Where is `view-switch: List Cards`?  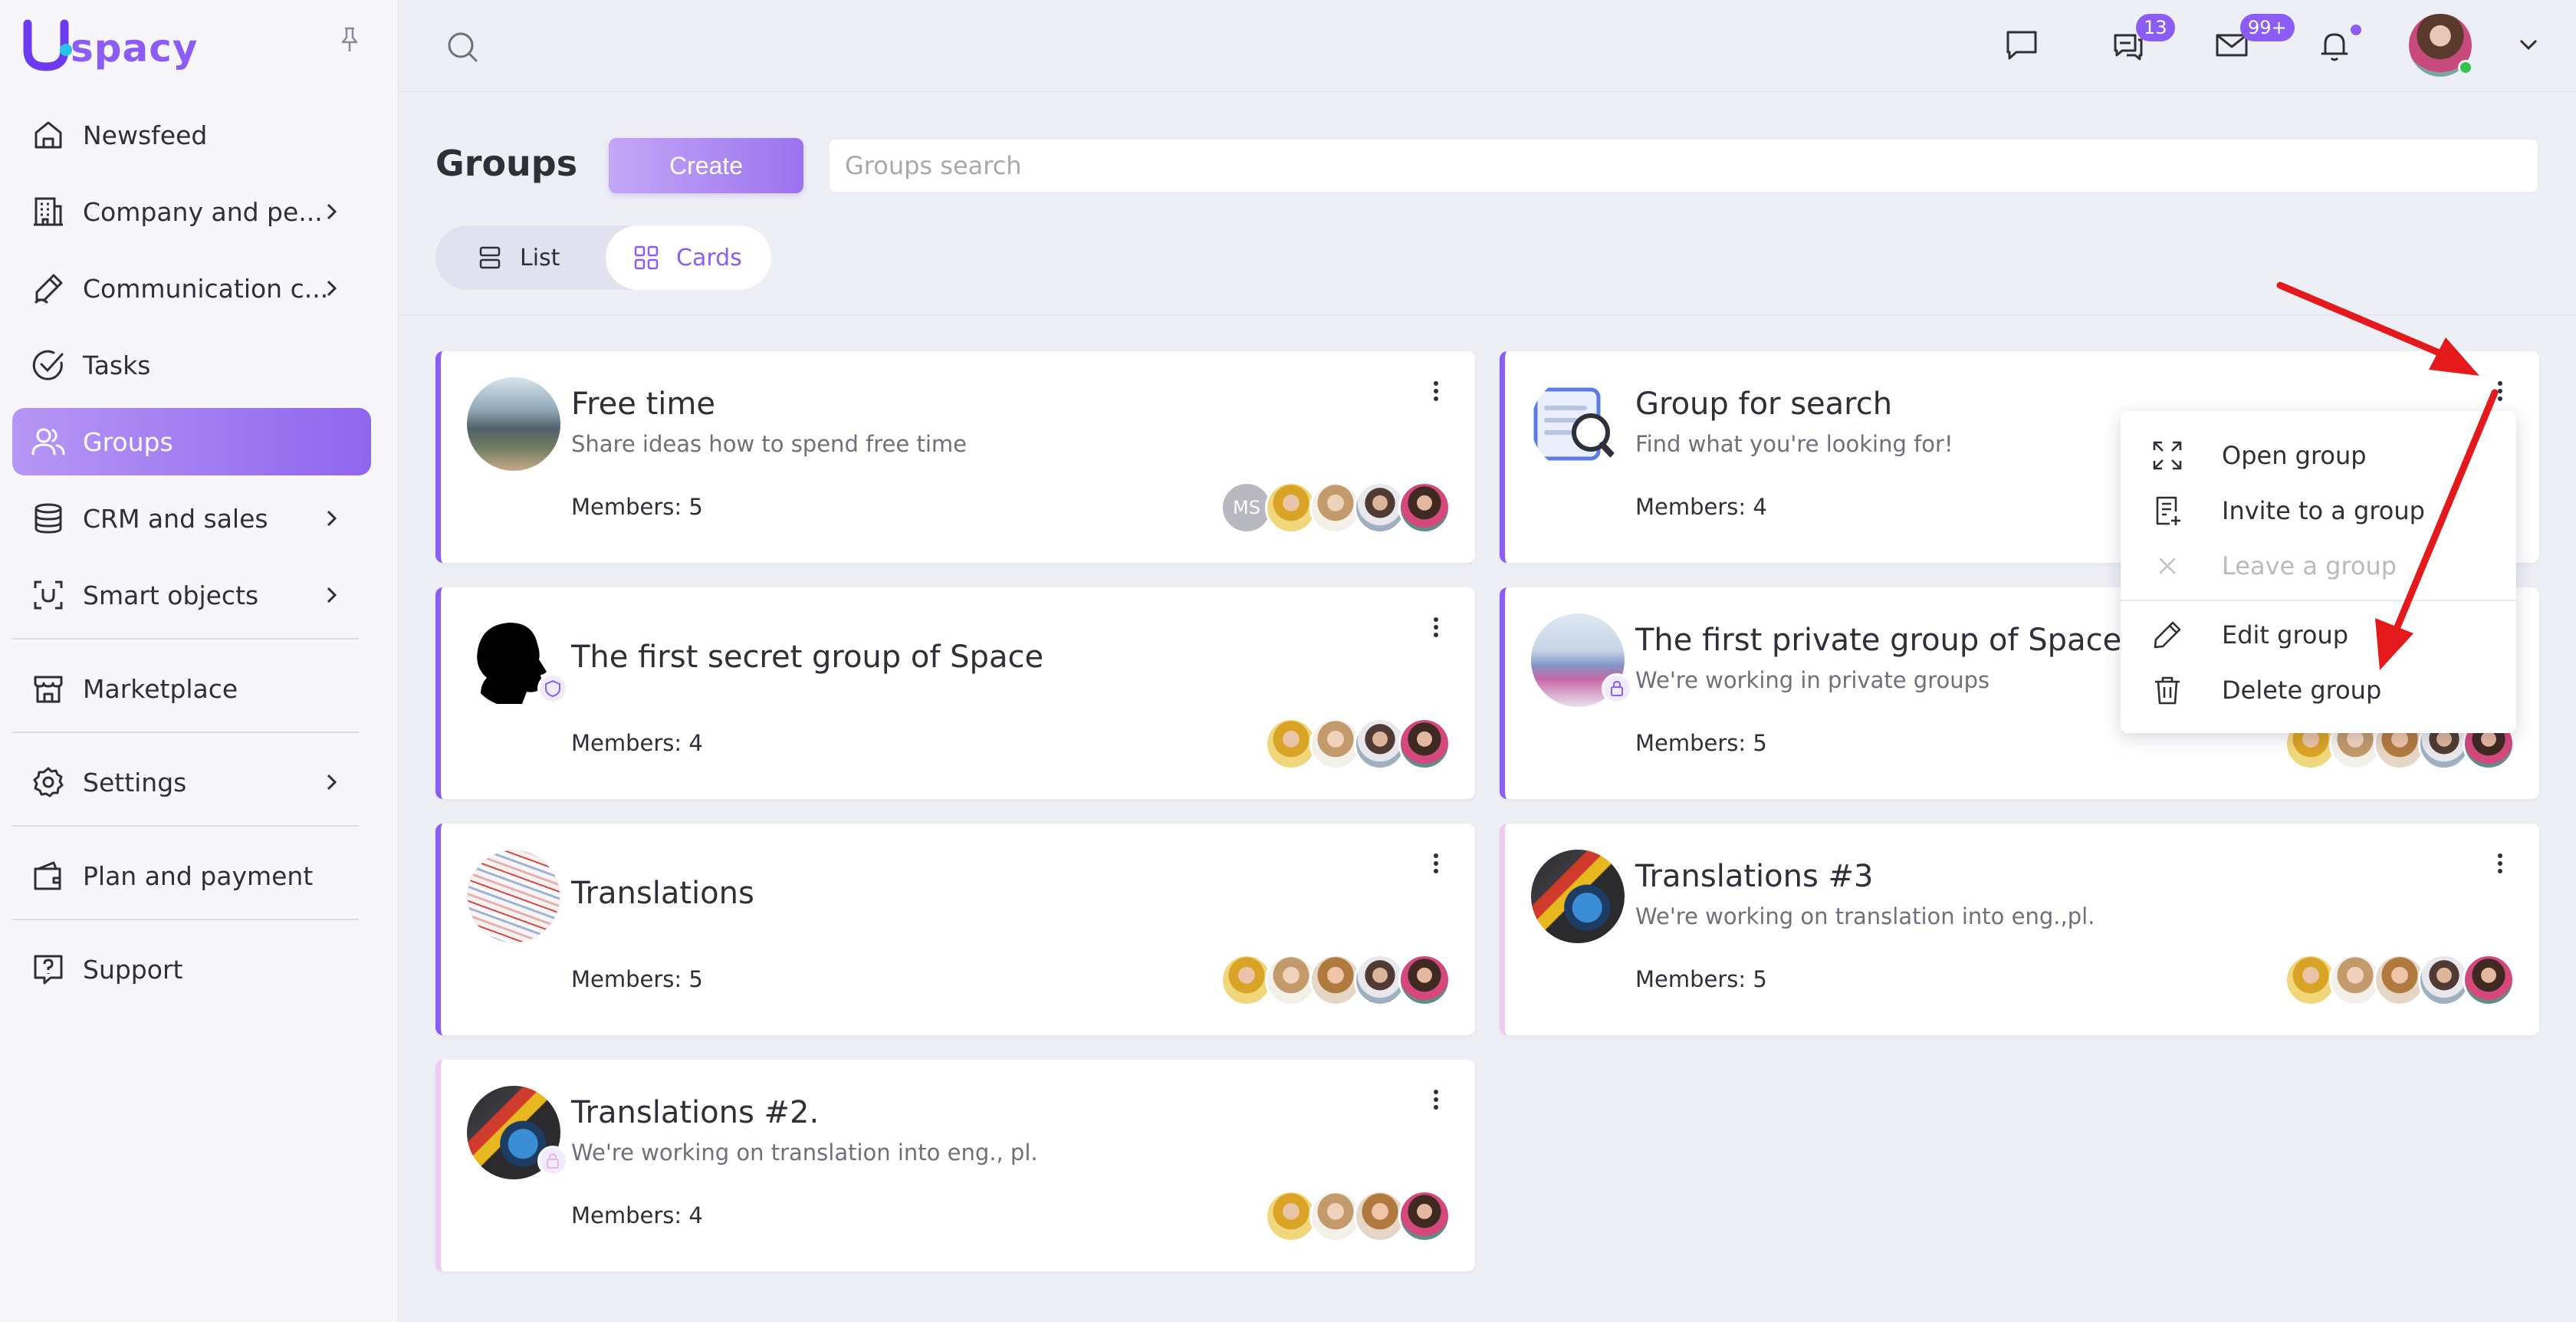
view-switch: List Cards is located at coordinates (603, 257).